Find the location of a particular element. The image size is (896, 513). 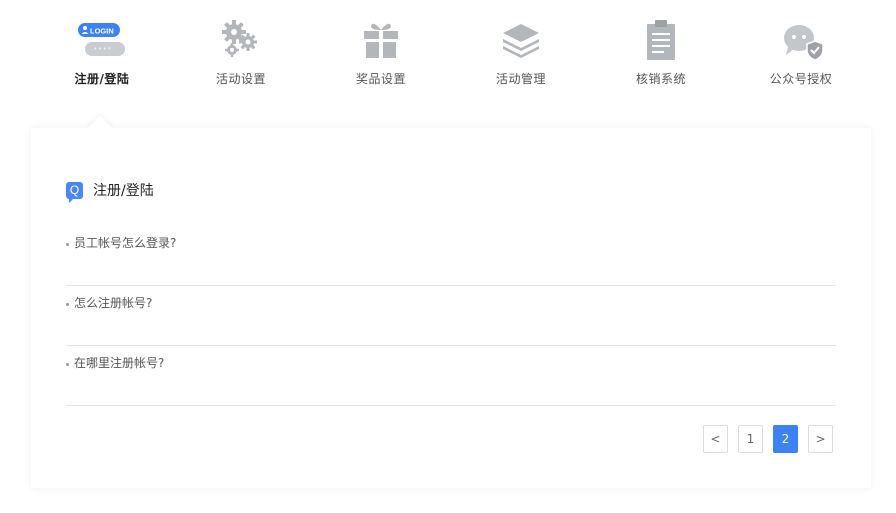

faq-question: 员工帐号怎么登录? is located at coordinates (125, 243).